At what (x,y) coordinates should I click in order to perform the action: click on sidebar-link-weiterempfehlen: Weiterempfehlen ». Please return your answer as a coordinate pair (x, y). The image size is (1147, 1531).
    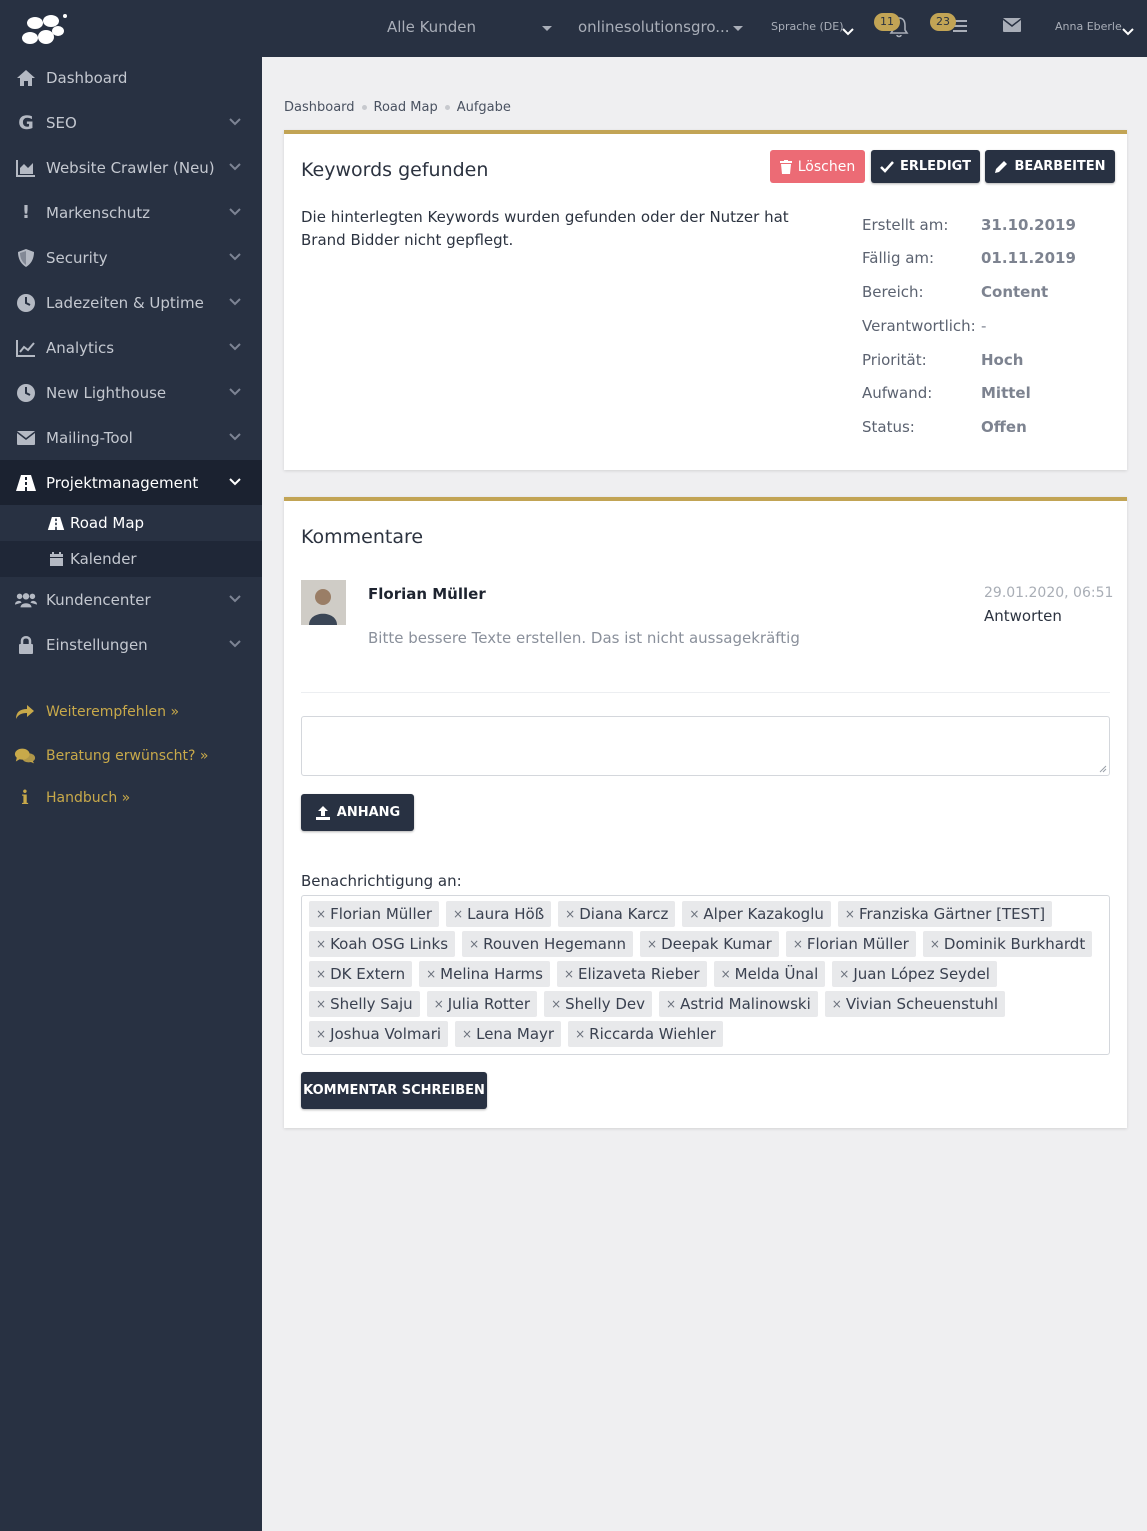
    Looking at the image, I should click on (131, 712).